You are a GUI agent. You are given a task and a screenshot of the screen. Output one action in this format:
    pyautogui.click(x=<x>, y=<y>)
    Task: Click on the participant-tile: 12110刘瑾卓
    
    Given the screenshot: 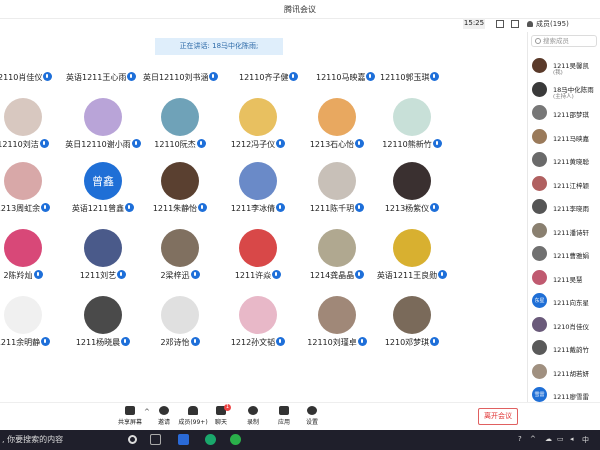 What is the action you would take?
    pyautogui.click(x=337, y=325)
    